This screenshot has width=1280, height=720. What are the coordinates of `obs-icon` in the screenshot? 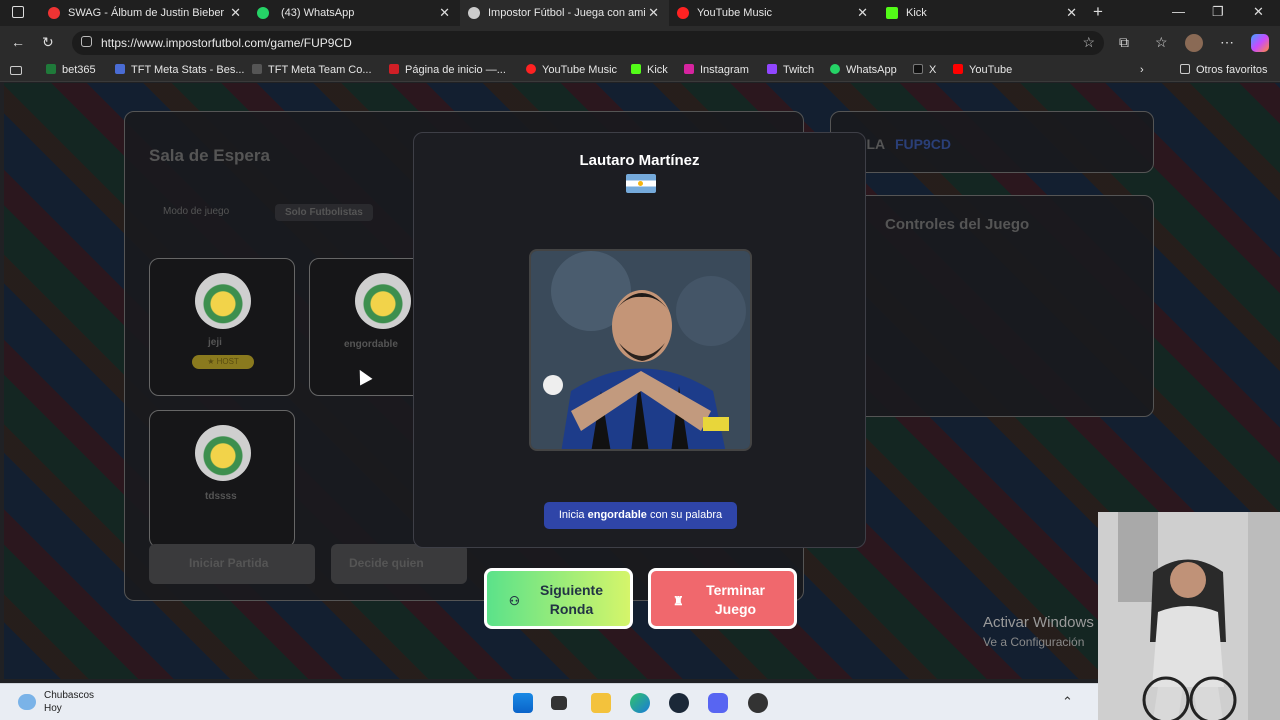 It's located at (758, 703).